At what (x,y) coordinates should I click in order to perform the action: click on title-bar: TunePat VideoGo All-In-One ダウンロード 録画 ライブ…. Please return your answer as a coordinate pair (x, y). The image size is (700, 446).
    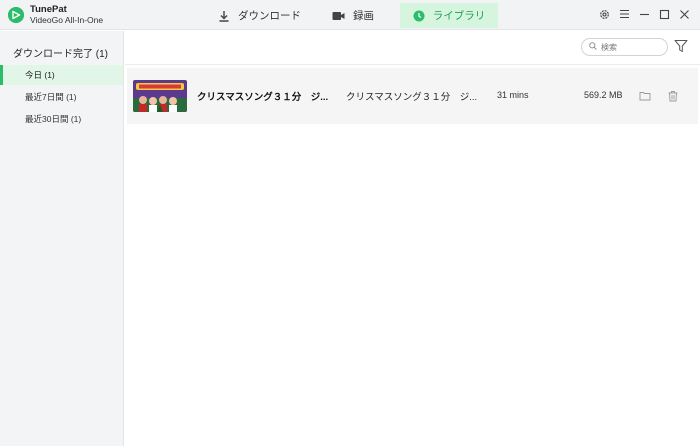
    Looking at the image, I should click on (350, 15).